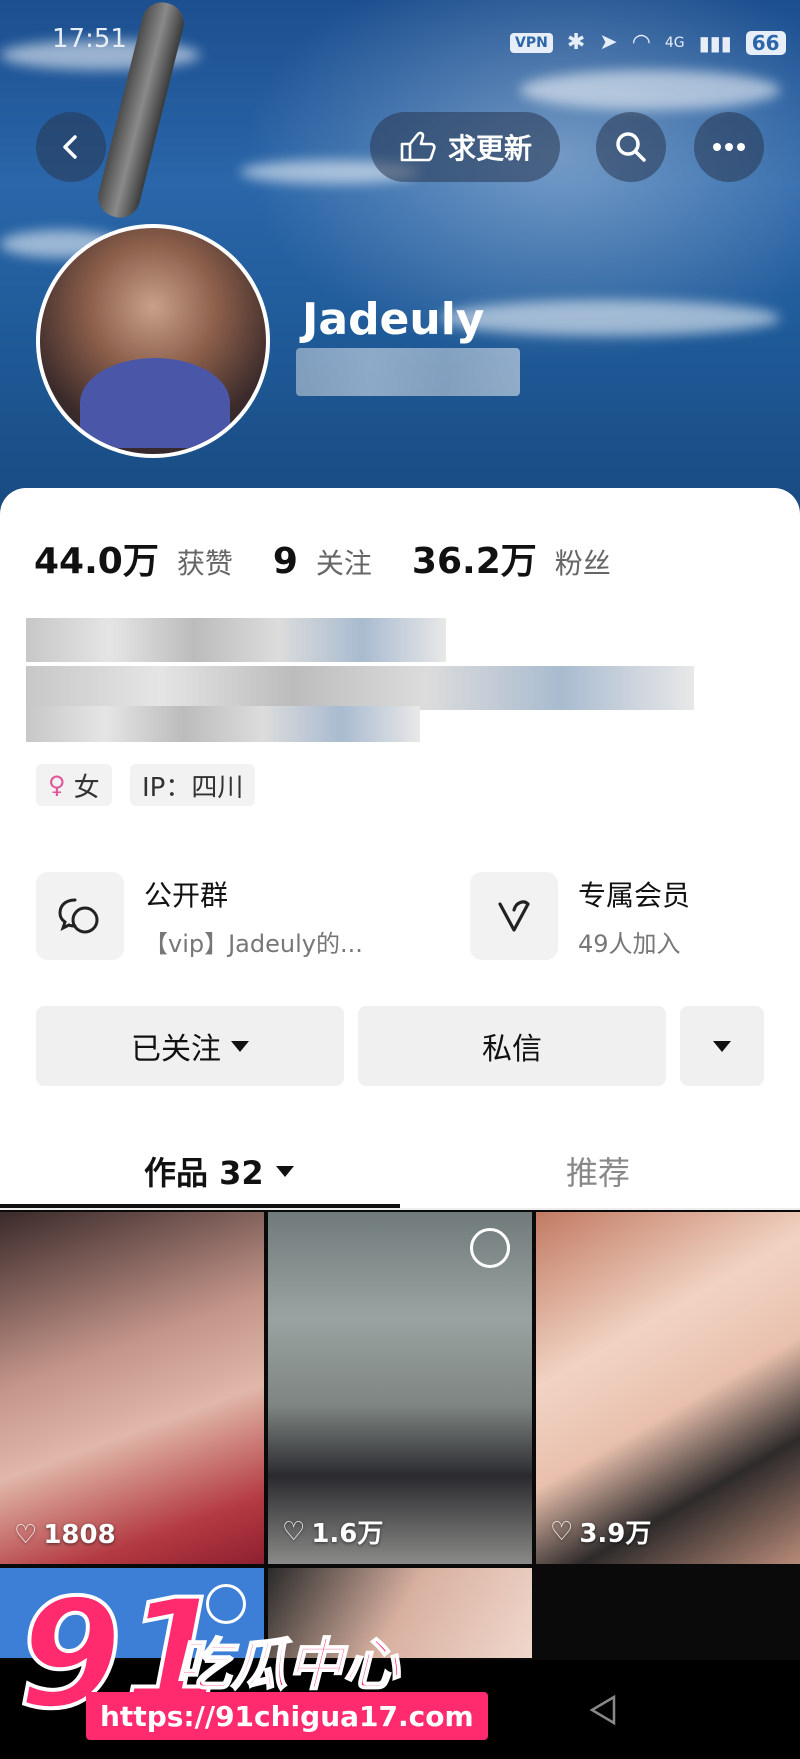 This screenshot has height=1759, width=800. Describe the element at coordinates (598, 1171) in the screenshot. I see `tab-recommend: 推荐` at that location.